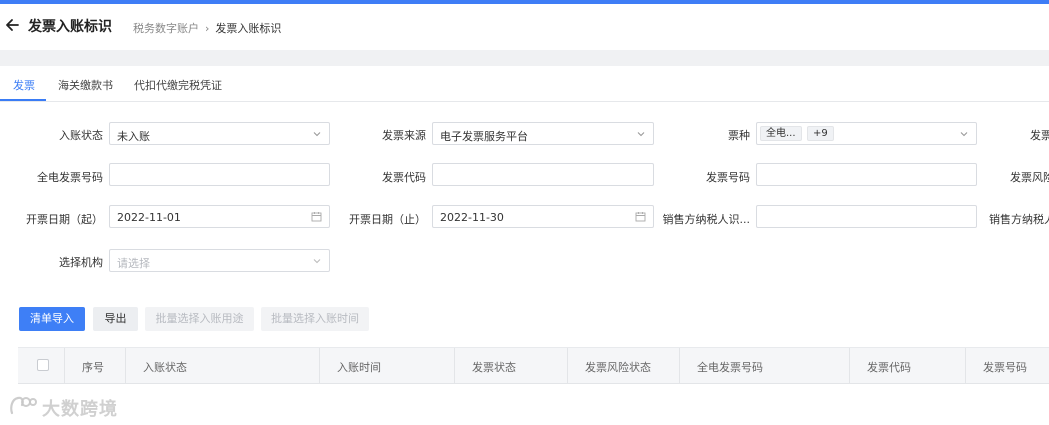  Describe the element at coordinates (543, 216) in the screenshot. I see `date-to-picker: 2022-11-30` at that location.